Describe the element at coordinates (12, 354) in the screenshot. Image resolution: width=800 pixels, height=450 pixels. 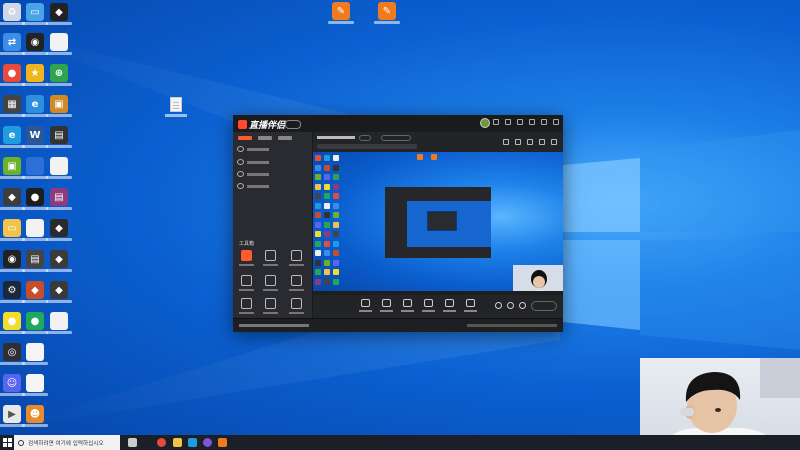
I see `obs-icon: ◎` at that location.